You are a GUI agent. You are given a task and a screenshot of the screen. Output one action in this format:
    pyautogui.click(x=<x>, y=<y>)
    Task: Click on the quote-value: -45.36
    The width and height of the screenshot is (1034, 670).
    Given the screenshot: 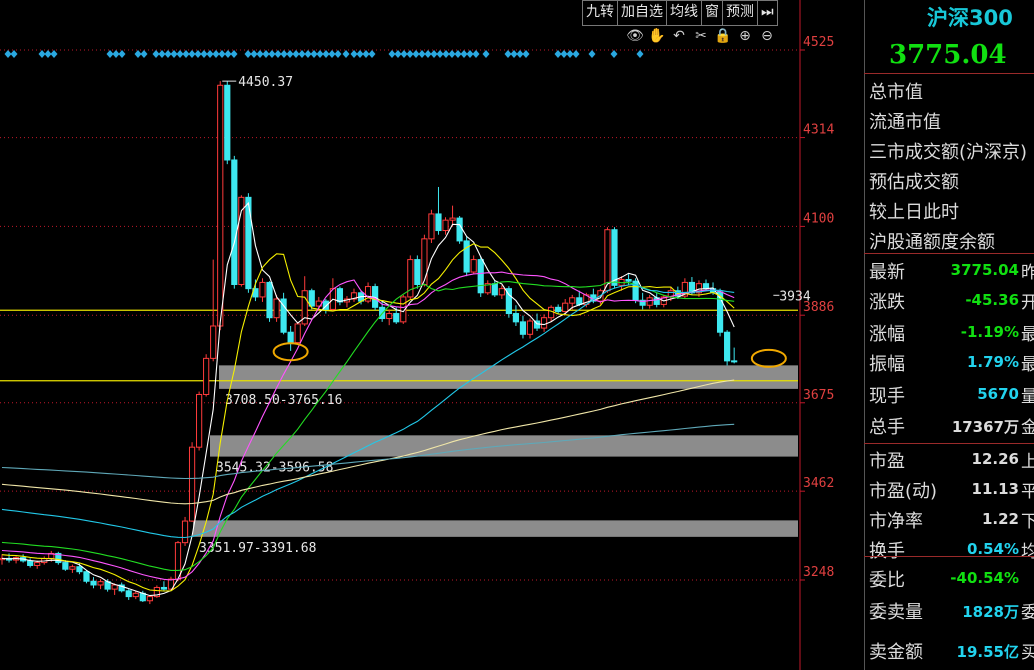 What is the action you would take?
    pyautogui.click(x=992, y=300)
    